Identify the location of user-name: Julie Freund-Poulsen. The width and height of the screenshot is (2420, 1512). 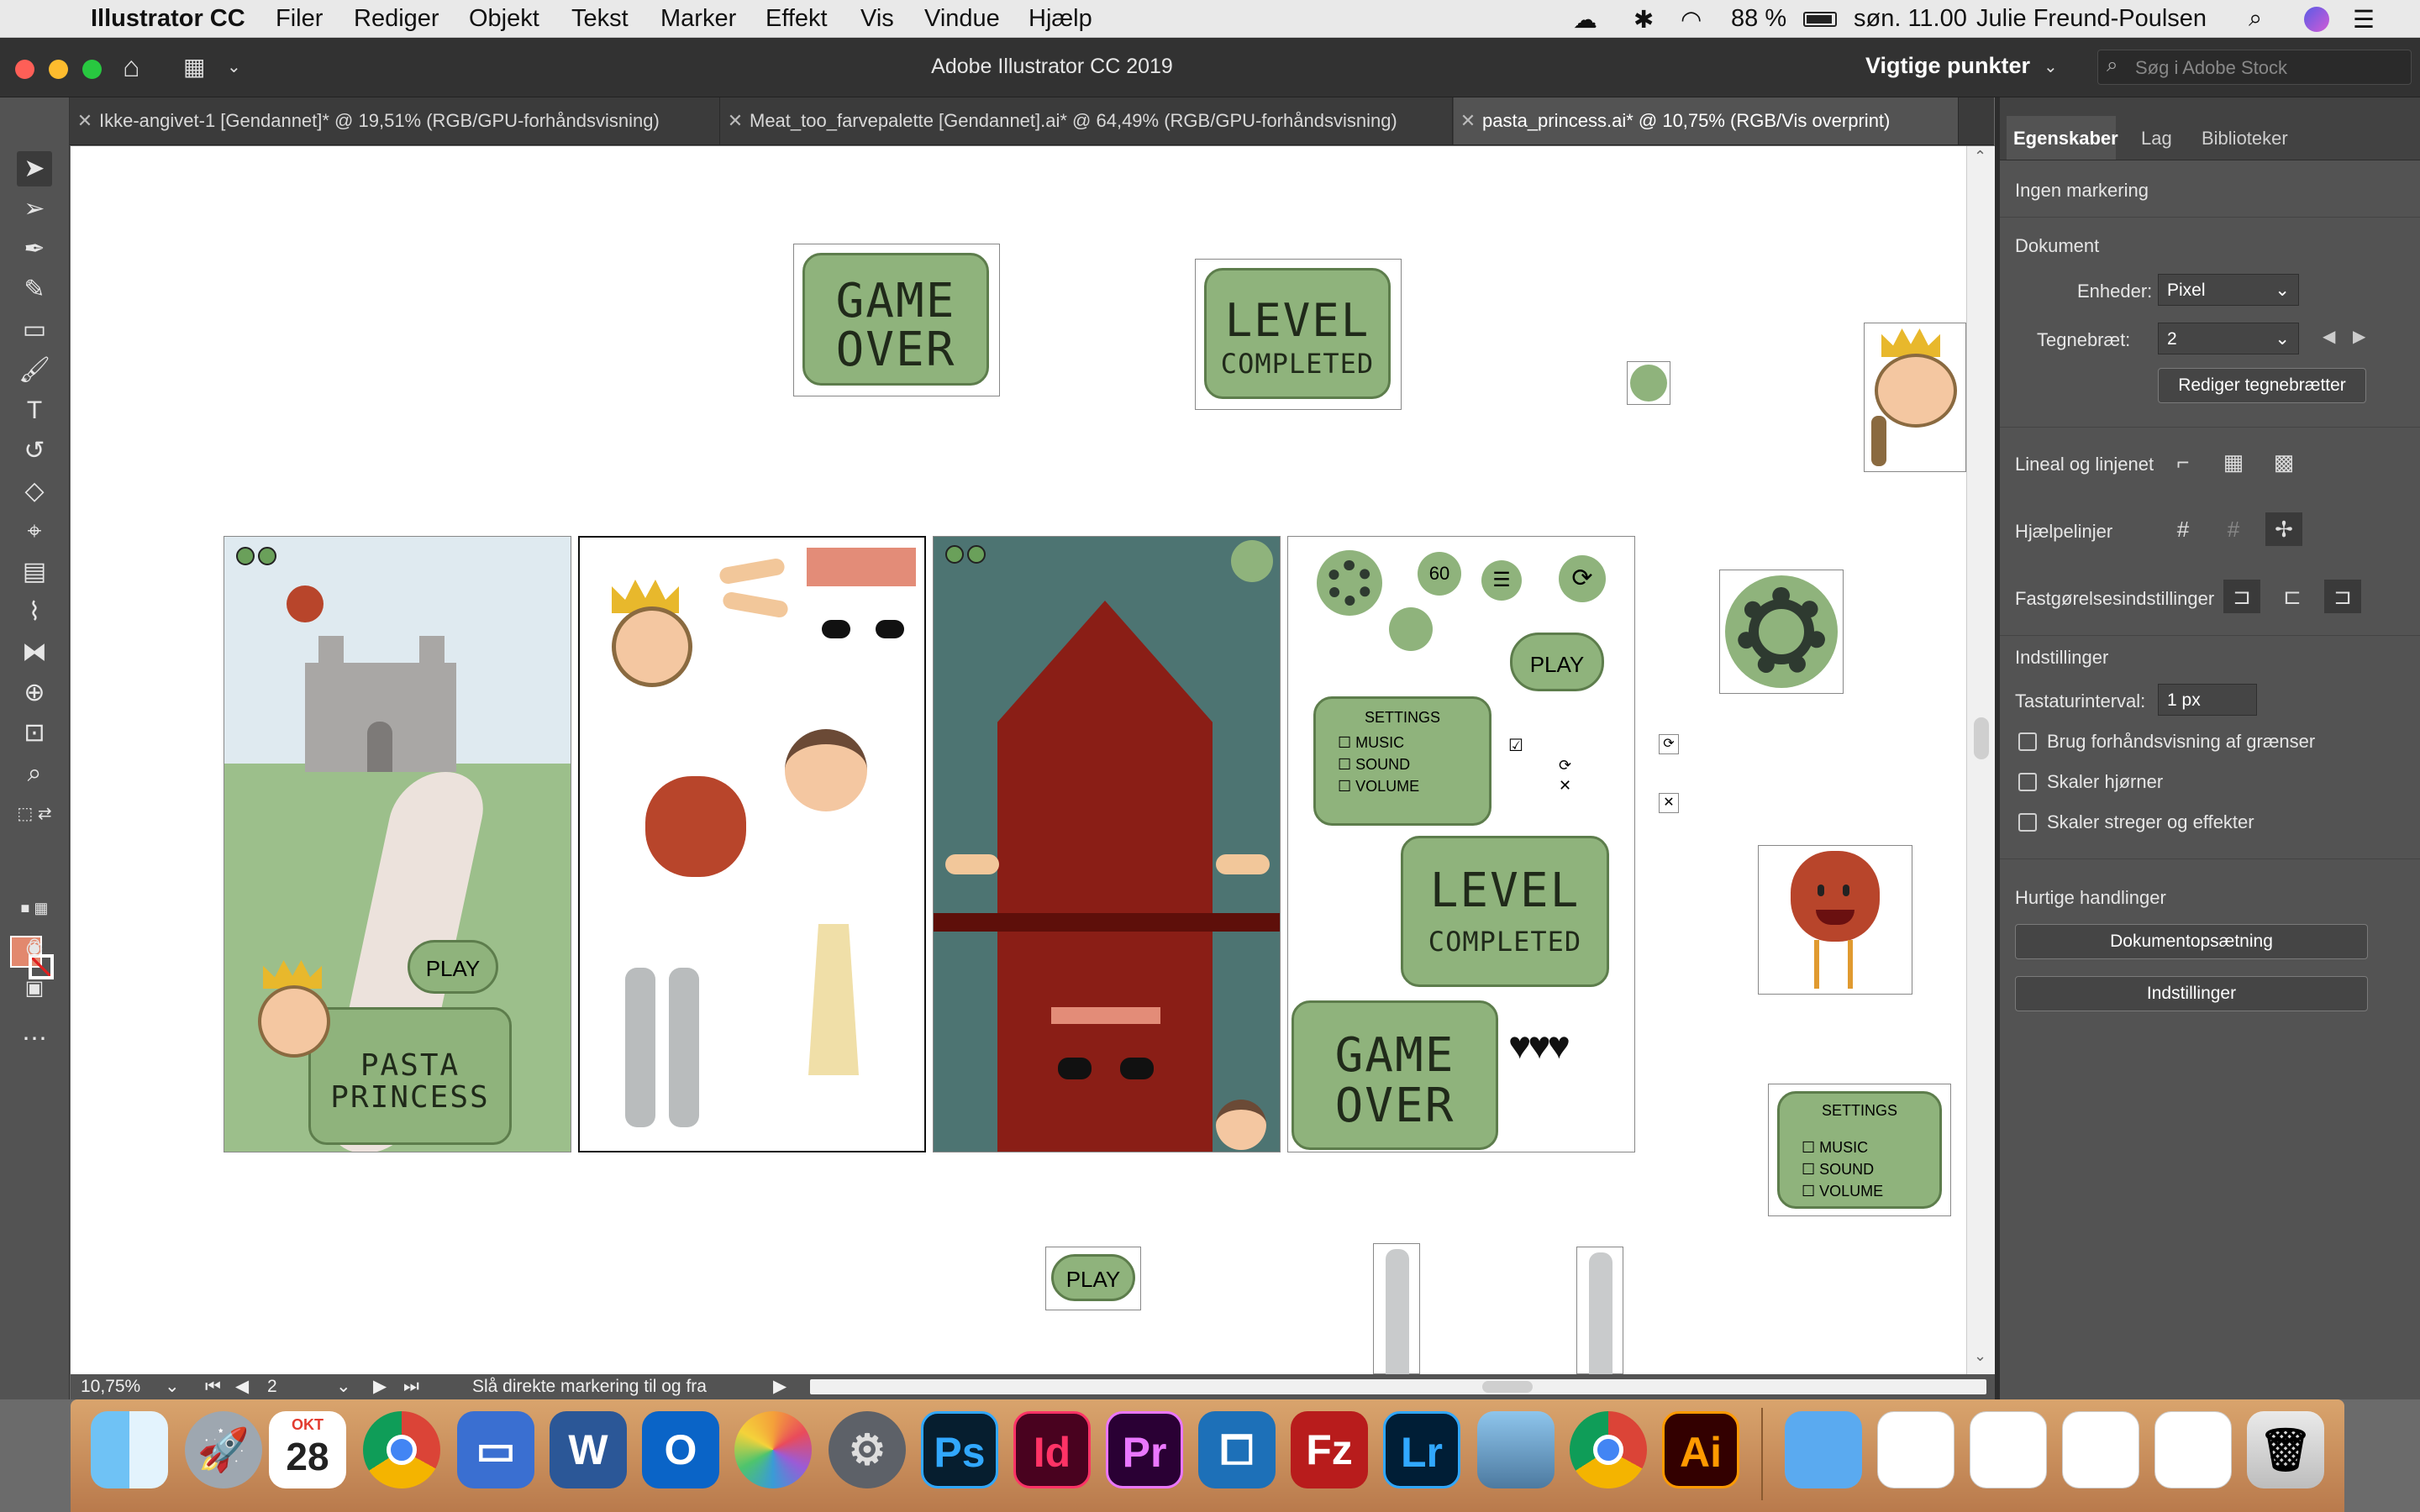
(2091, 19).